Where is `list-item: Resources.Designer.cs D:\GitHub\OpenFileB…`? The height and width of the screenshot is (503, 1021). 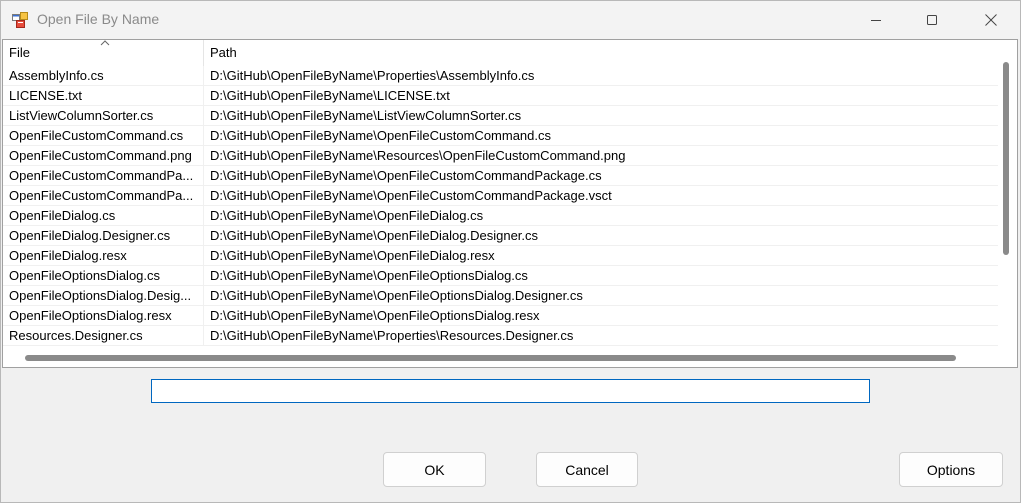
list-item: Resources.Designer.cs D:\GitHub\OpenFileB… is located at coordinates (500, 336).